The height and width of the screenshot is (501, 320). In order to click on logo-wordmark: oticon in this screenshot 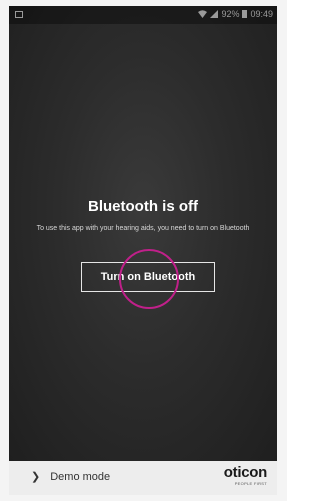, I will do `click(245, 472)`.